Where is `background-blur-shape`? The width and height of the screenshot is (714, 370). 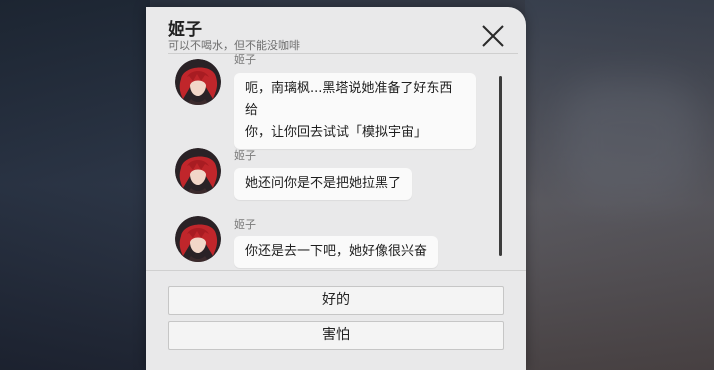
background-blur-shape is located at coordinates (630, 140).